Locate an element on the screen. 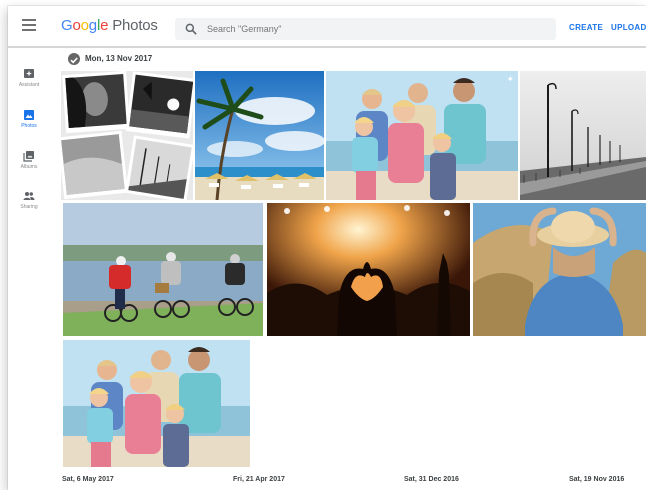  google-photos-logo: Google Photos is located at coordinates (109, 25).